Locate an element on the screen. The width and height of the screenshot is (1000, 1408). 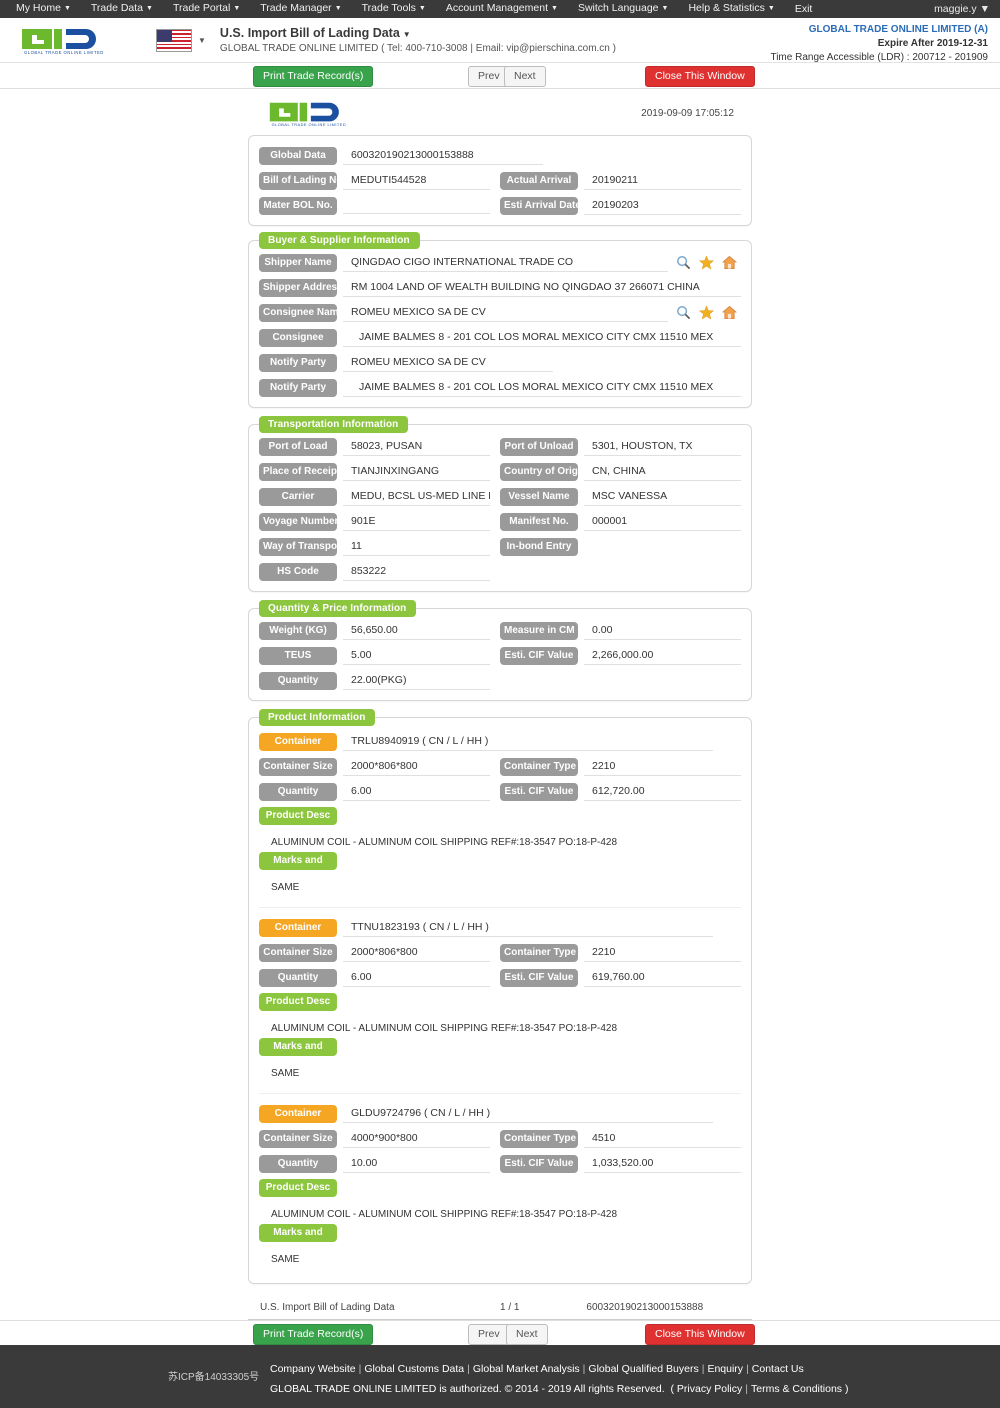
way-of-transport-value: 11 is located at coordinates (416, 546).